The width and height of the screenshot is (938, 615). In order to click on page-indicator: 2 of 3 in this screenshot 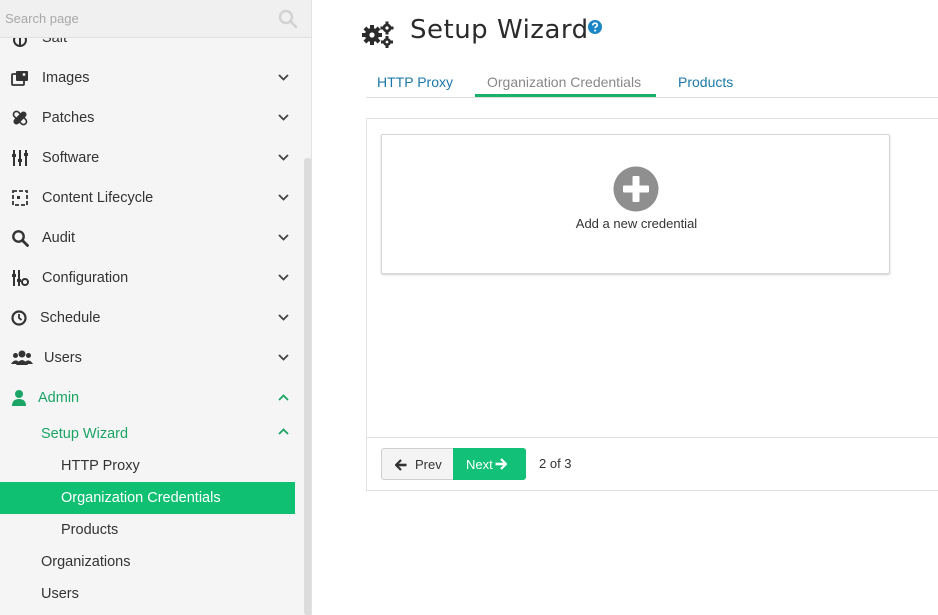, I will do `click(555, 463)`.